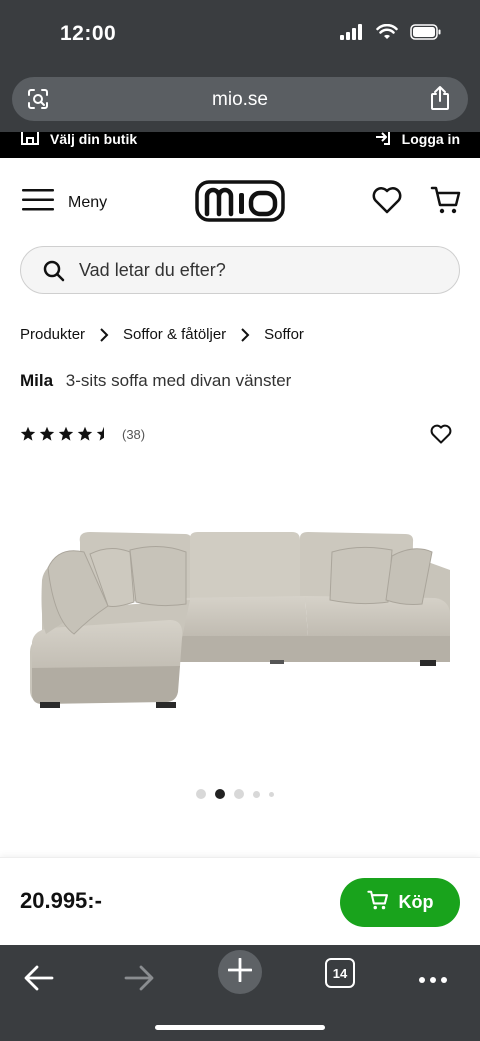 This screenshot has height=1041, width=480. I want to click on share-icon, so click(440, 100).